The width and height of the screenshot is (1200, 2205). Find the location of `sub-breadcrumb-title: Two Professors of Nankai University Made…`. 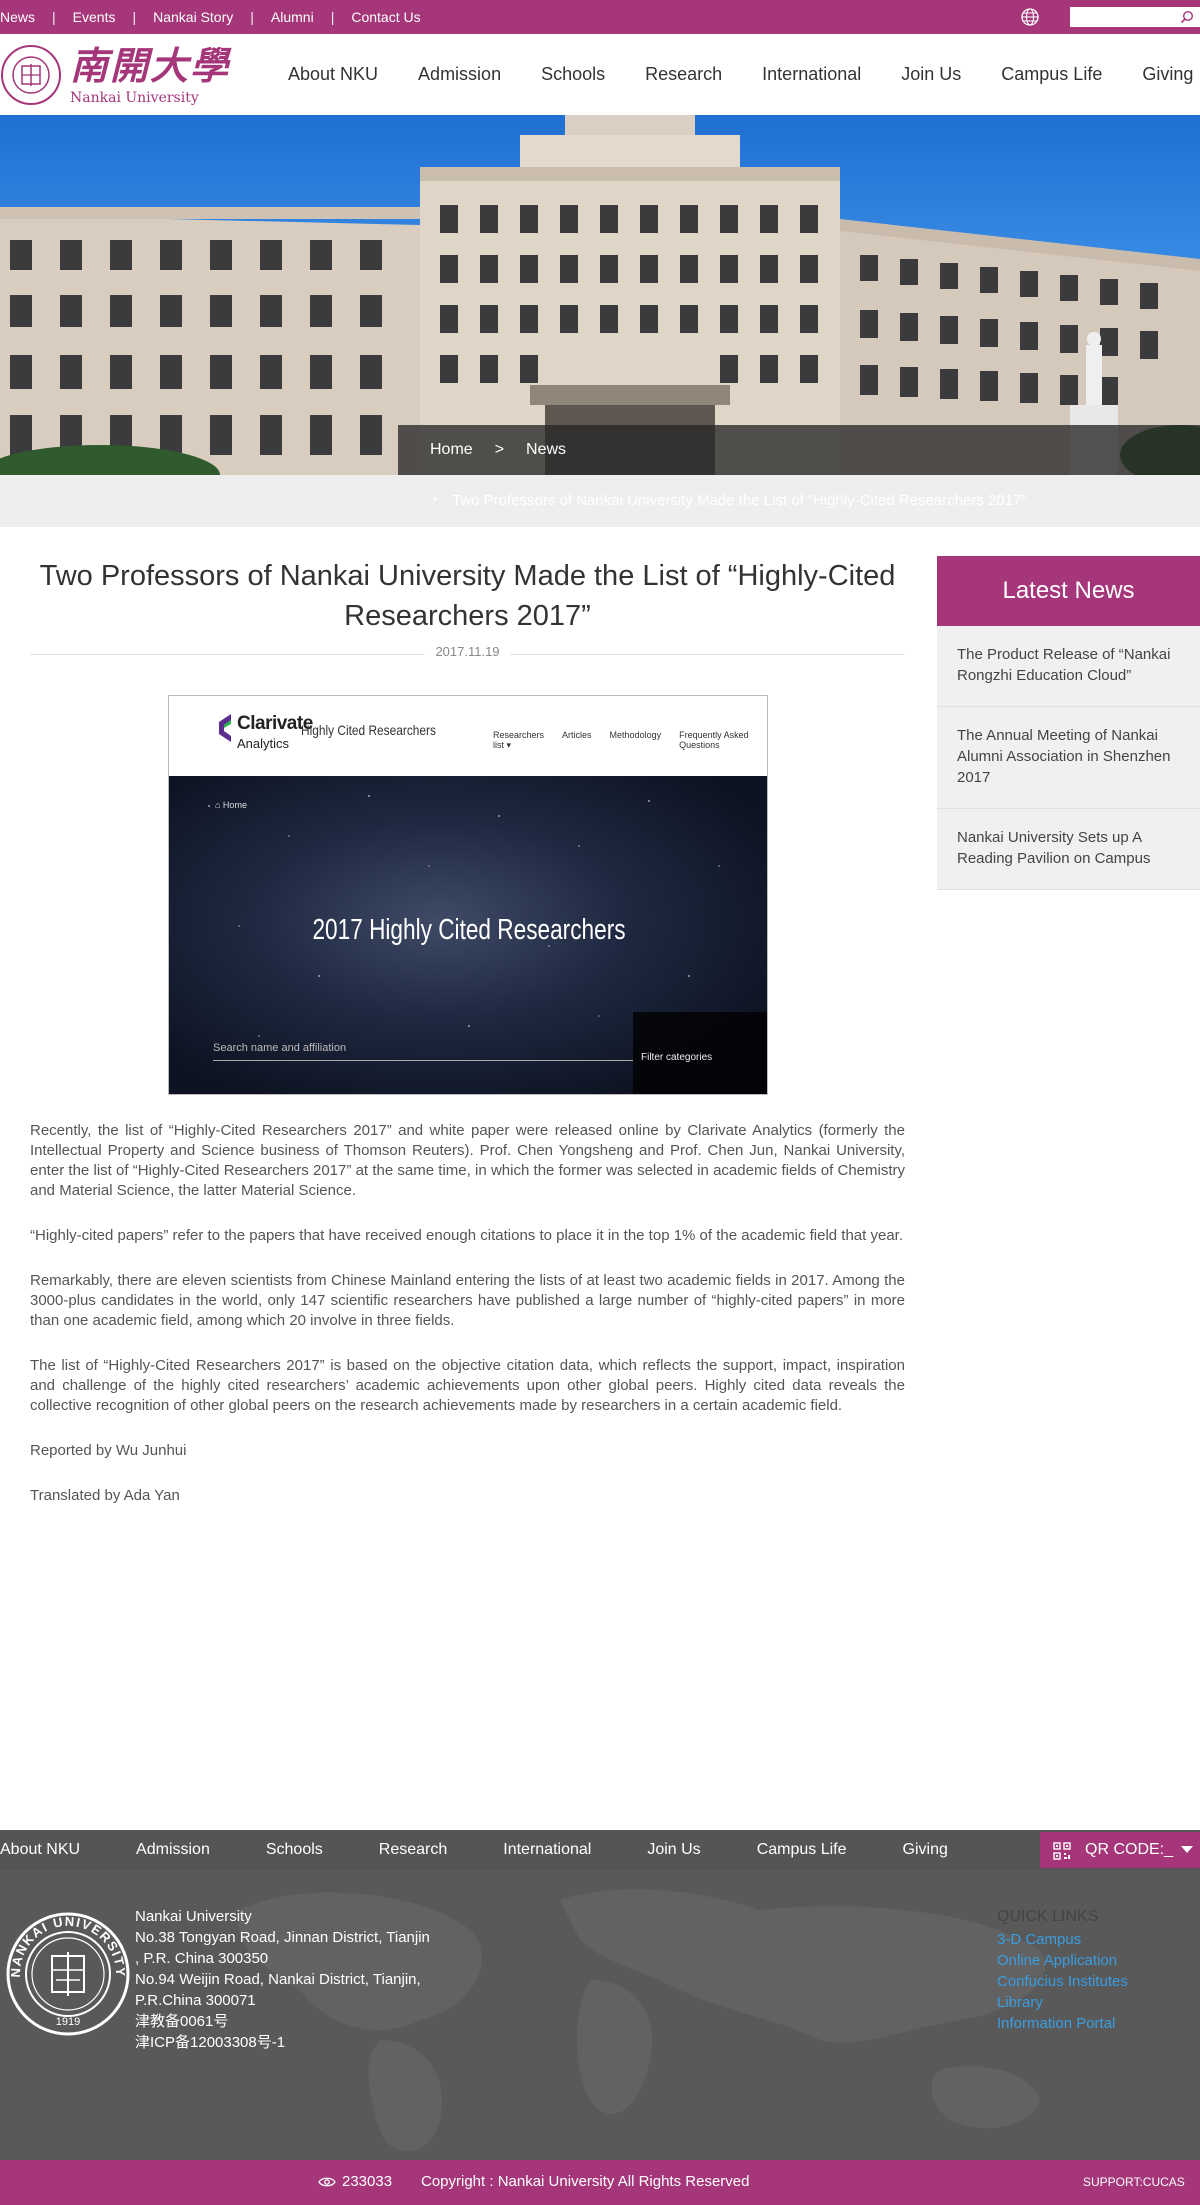

sub-breadcrumb-title: Two Professors of Nankai University Made… is located at coordinates (739, 500).